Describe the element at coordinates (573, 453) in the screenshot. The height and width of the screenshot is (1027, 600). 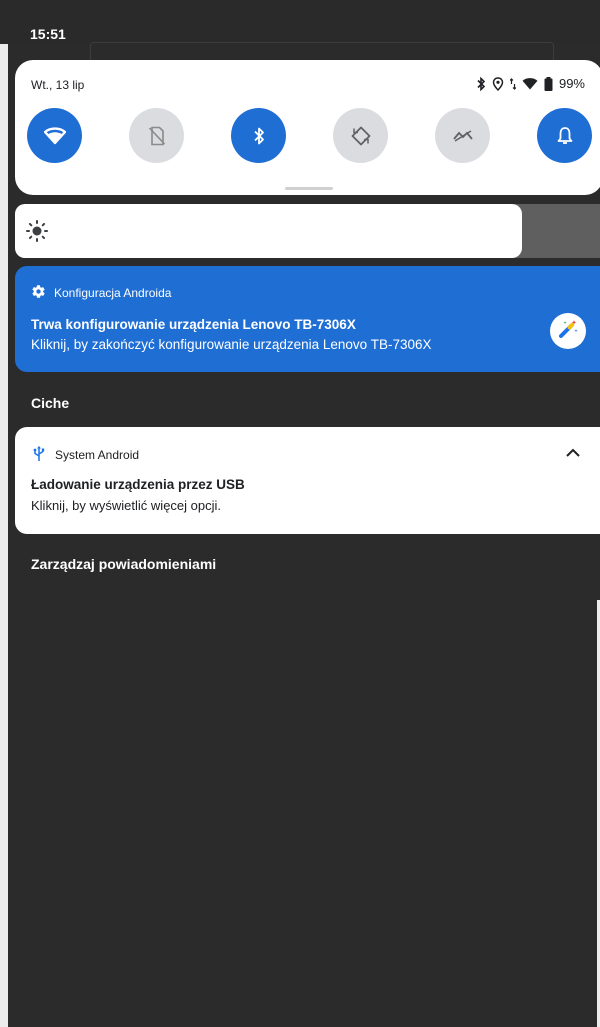
I see `chevron-up-icon` at that location.